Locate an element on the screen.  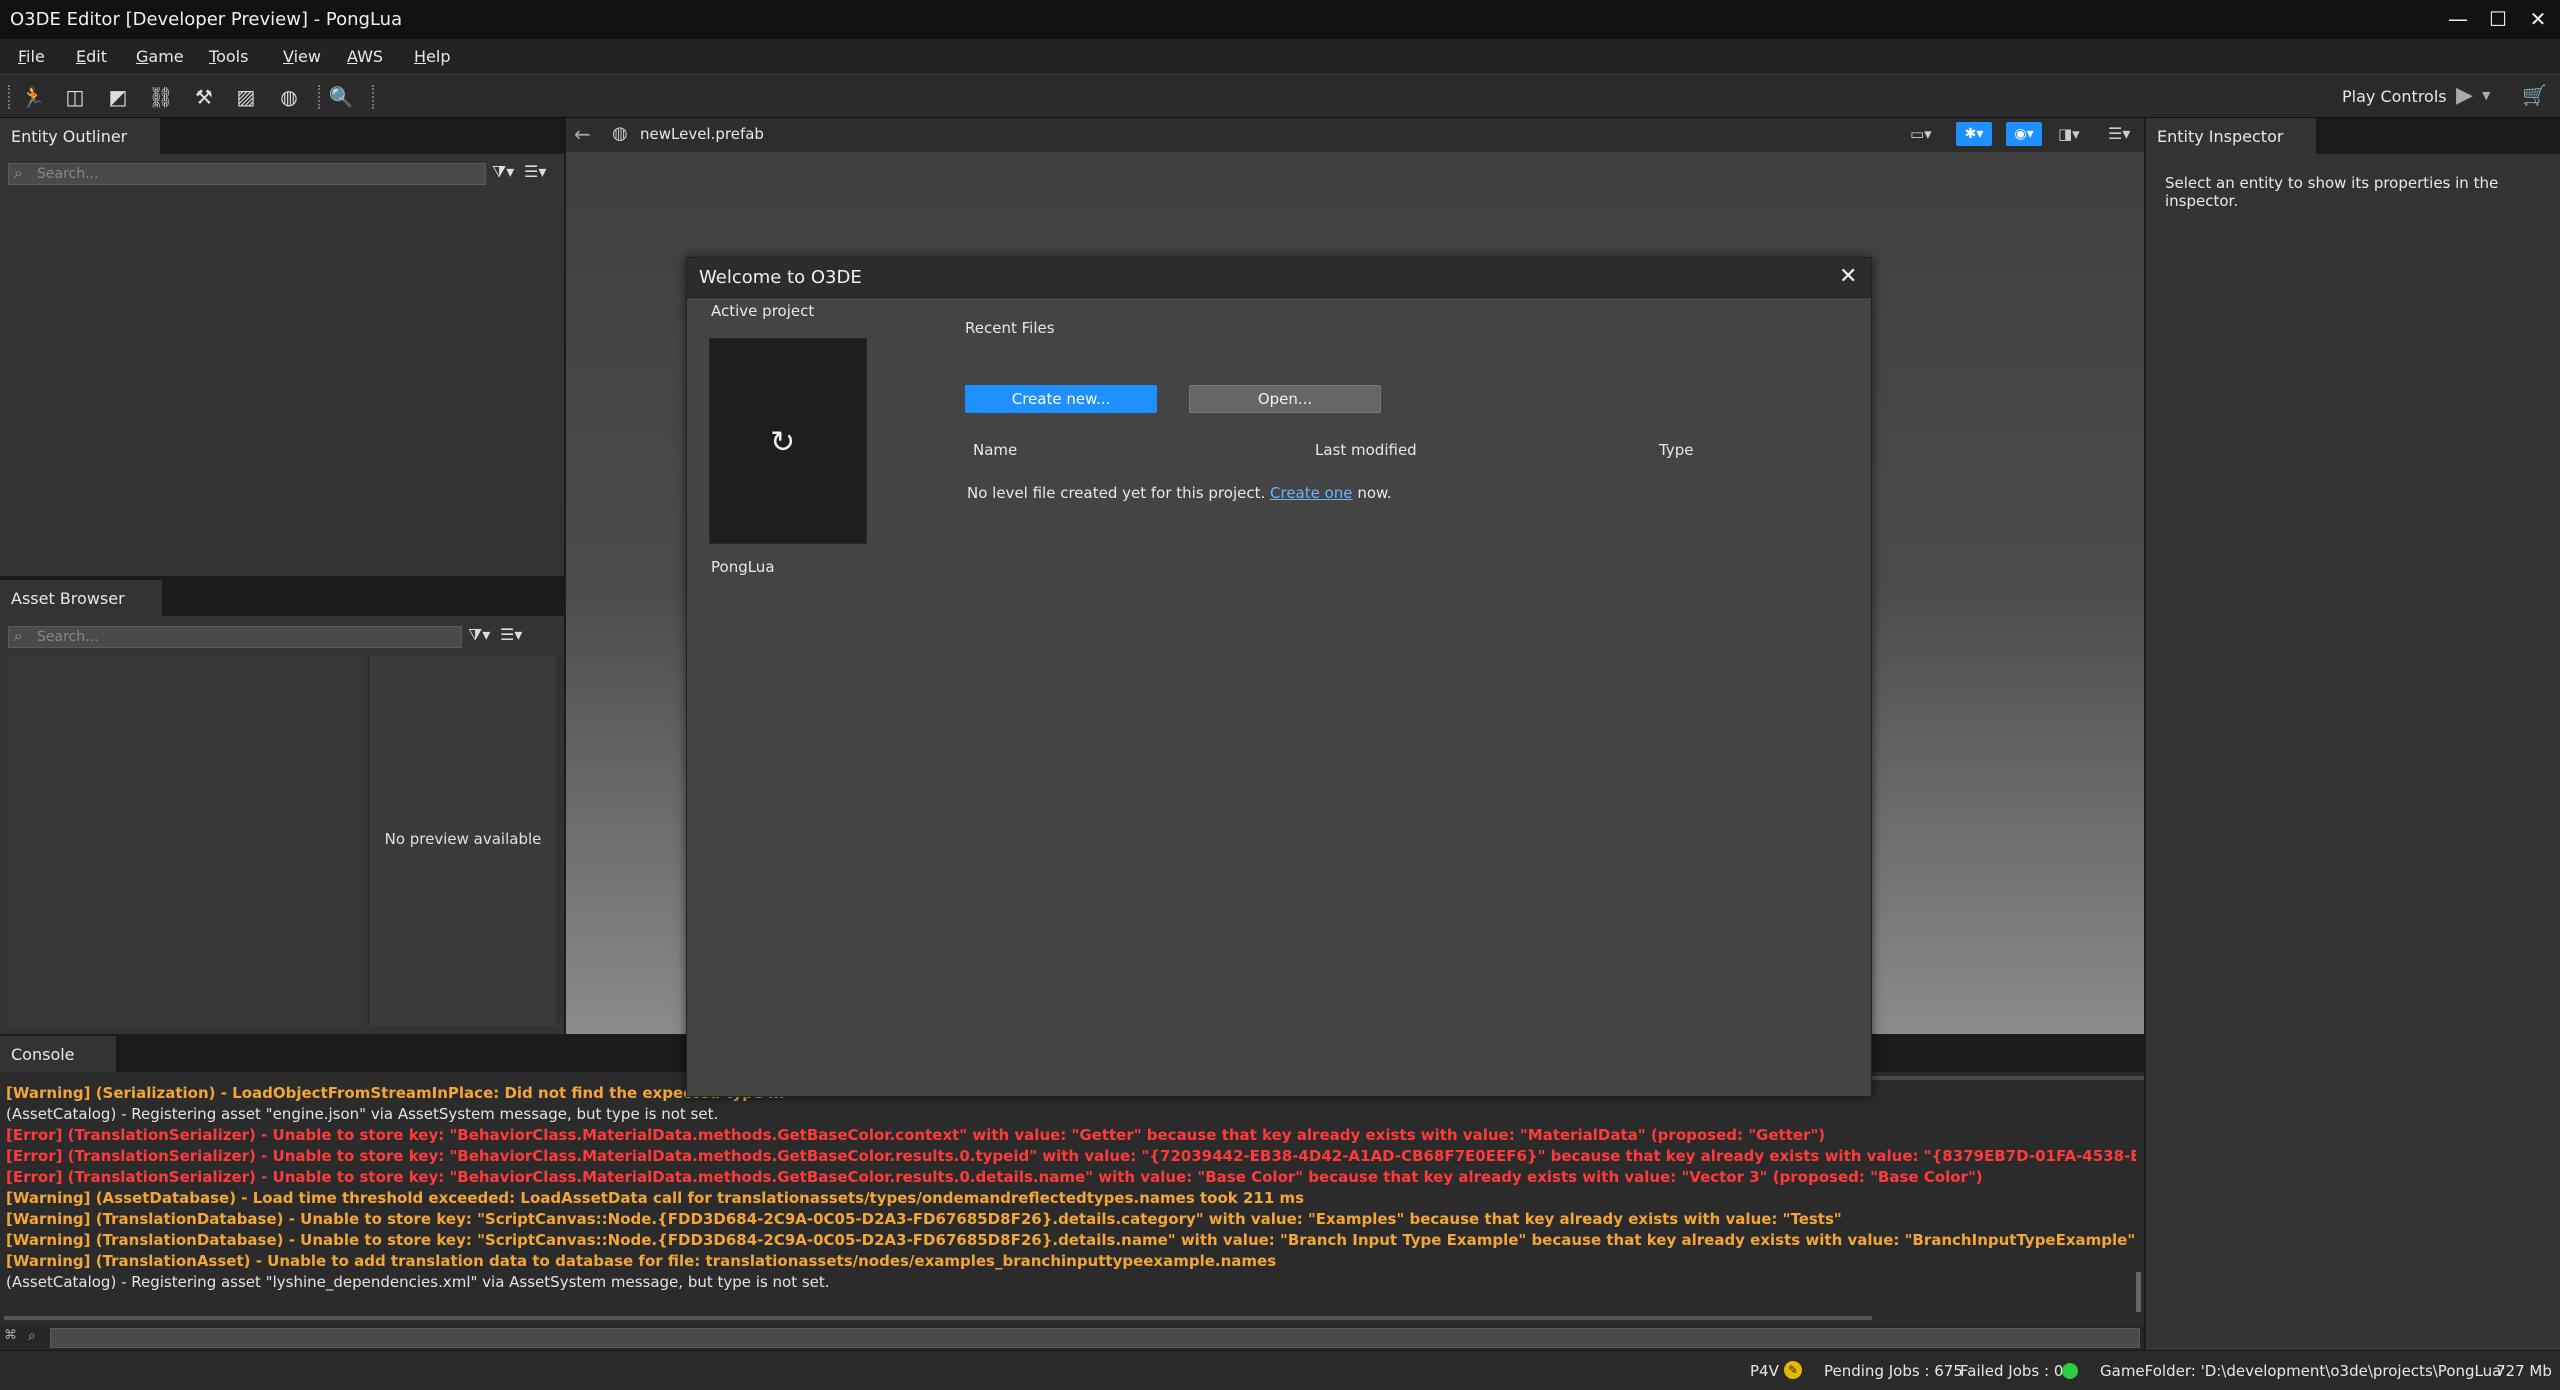
status-indicator-icon is located at coordinates (2070, 1371).